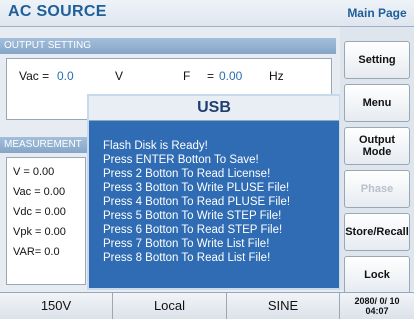 Image resolution: width=414 pixels, height=319 pixels. What do you see at coordinates (36, 252) in the screenshot?
I see `measurement-row: VAR= 0.0` at bounding box center [36, 252].